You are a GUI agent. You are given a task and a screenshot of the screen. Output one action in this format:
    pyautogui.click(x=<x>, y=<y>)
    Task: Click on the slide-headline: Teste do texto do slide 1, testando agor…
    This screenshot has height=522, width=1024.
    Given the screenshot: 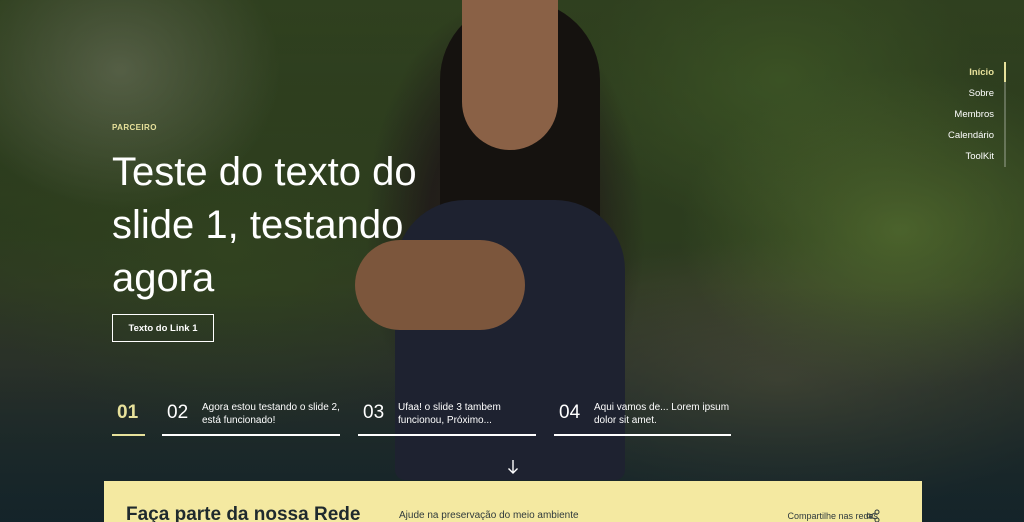 What is the action you would take?
    pyautogui.click(x=264, y=225)
    